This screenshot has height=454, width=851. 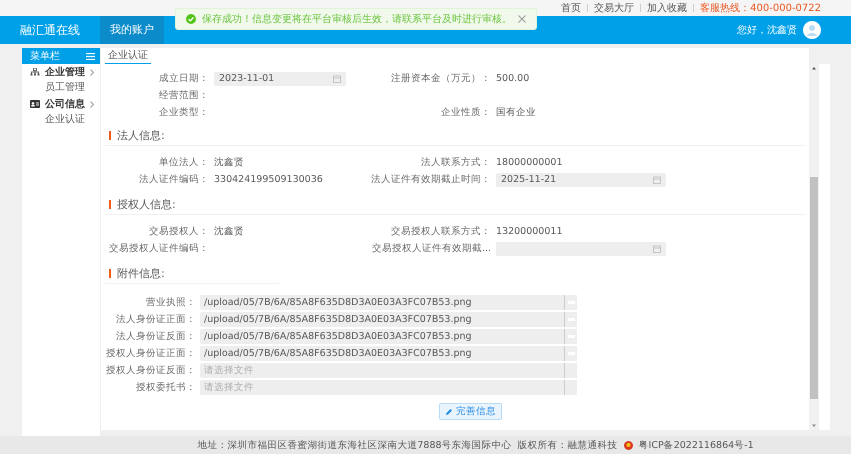 What do you see at coordinates (354, 445) in the screenshot?
I see `footer-address: 地址：深圳市福田区香蜜湖街道东海社区深南大道7888号东海国际中心` at bounding box center [354, 445].